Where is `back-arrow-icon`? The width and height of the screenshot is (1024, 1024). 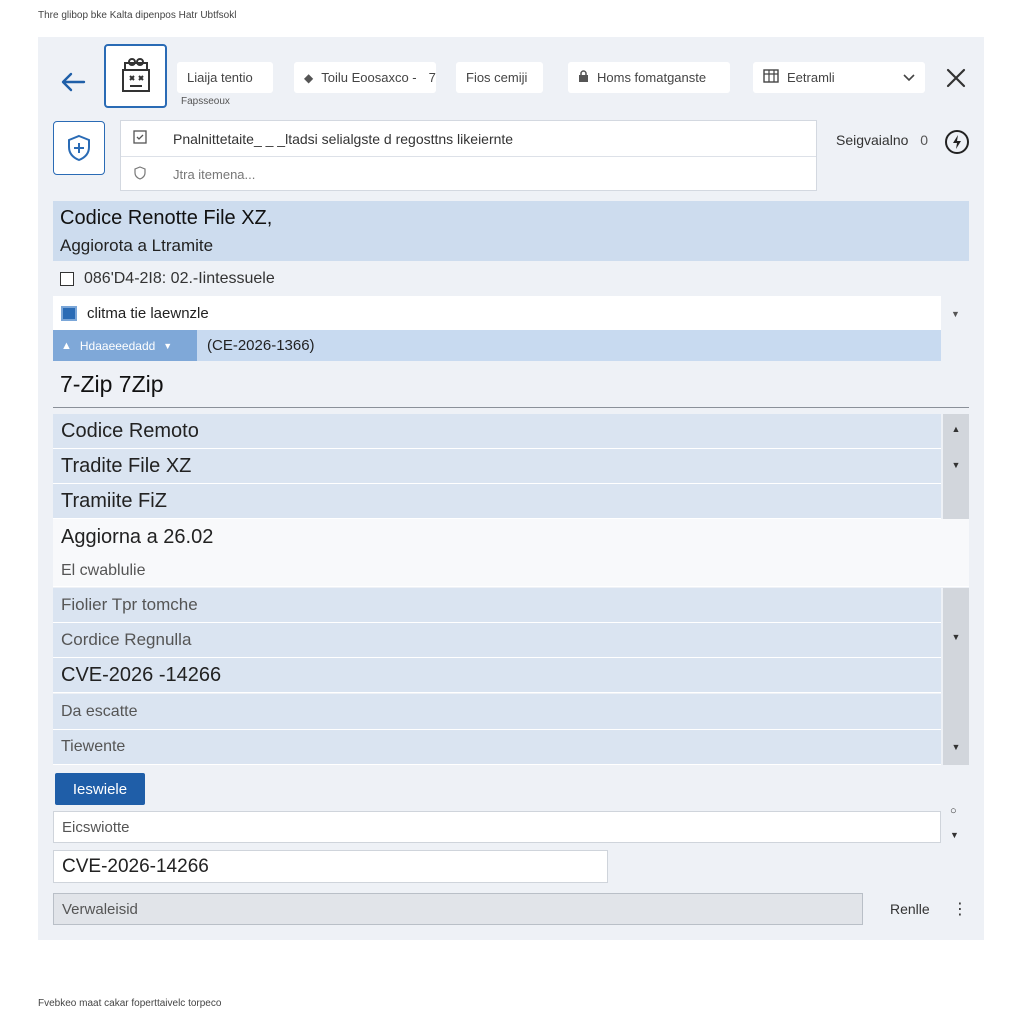
back-arrow-icon is located at coordinates (73, 82).